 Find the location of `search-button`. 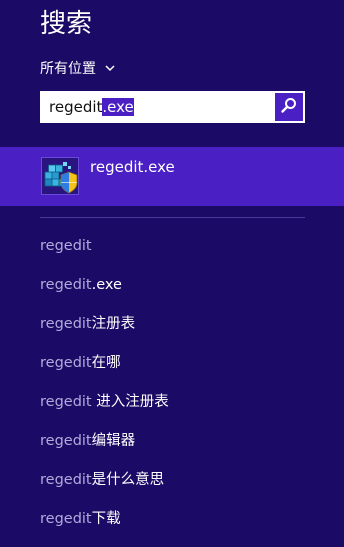

search-button is located at coordinates (289, 107).